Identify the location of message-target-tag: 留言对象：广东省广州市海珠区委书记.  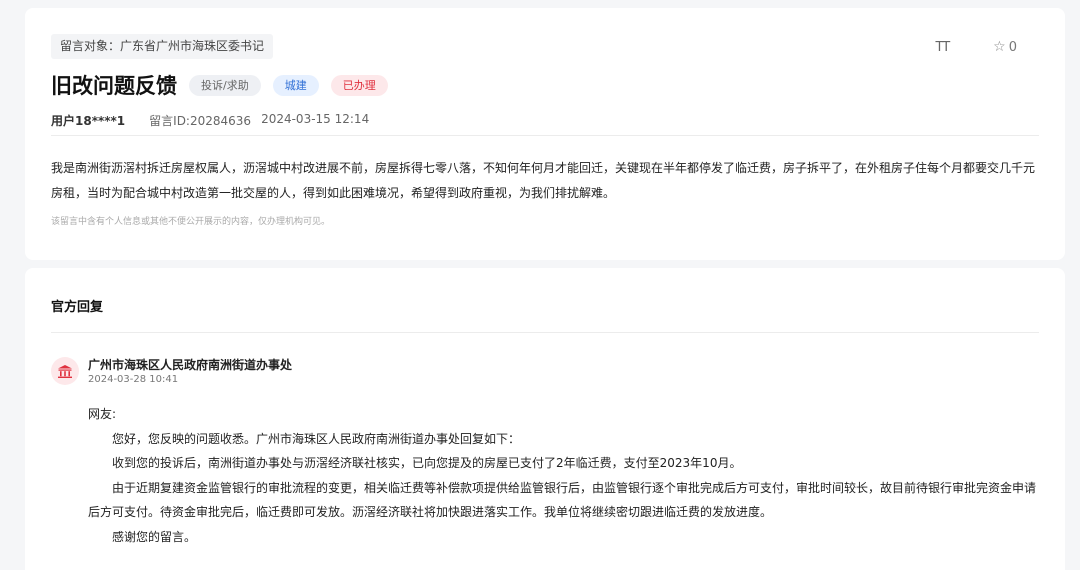
(162, 46).